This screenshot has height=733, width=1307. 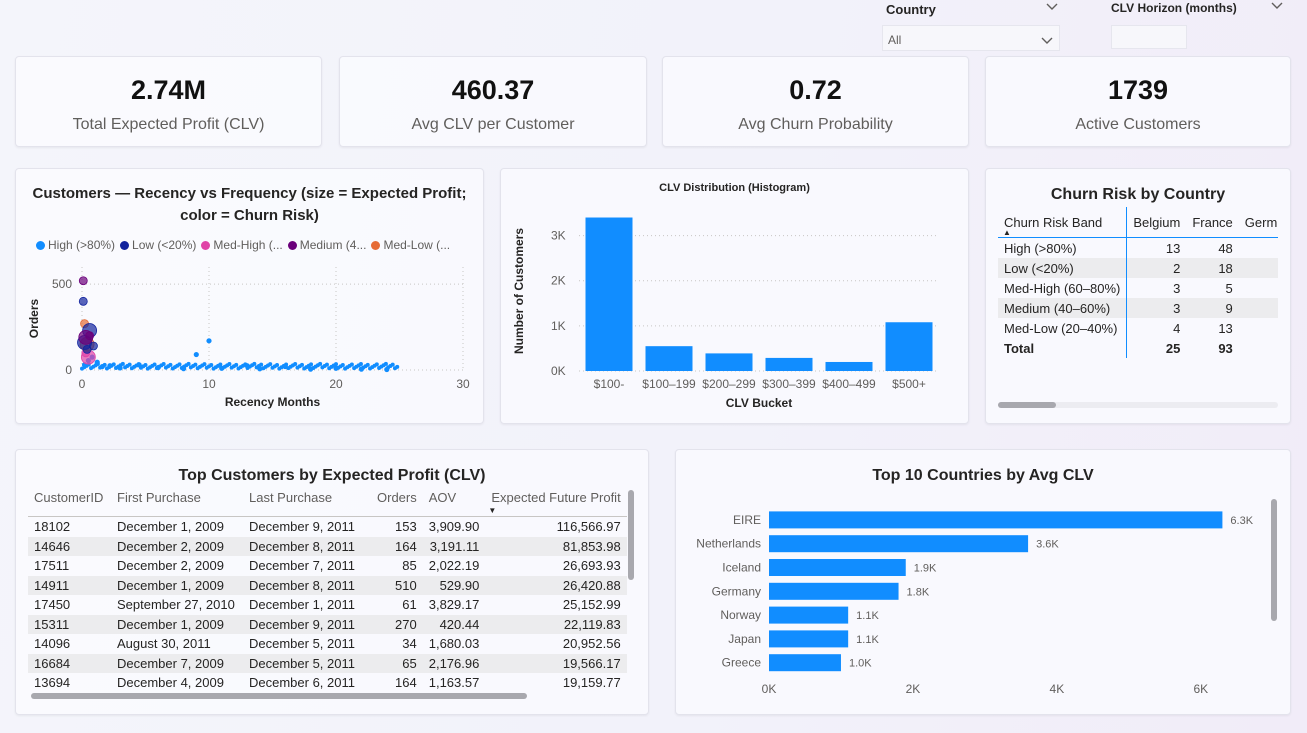 What do you see at coordinates (302, 683) in the screenshot?
I see `table-cell: December 6, 2011` at bounding box center [302, 683].